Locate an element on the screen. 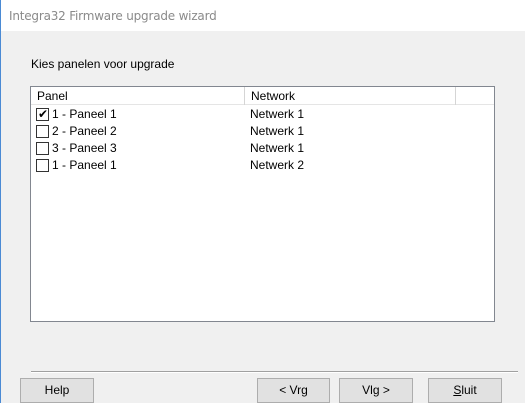 This screenshot has height=403, width=525. previous-button: < Vrg is located at coordinates (293, 390).